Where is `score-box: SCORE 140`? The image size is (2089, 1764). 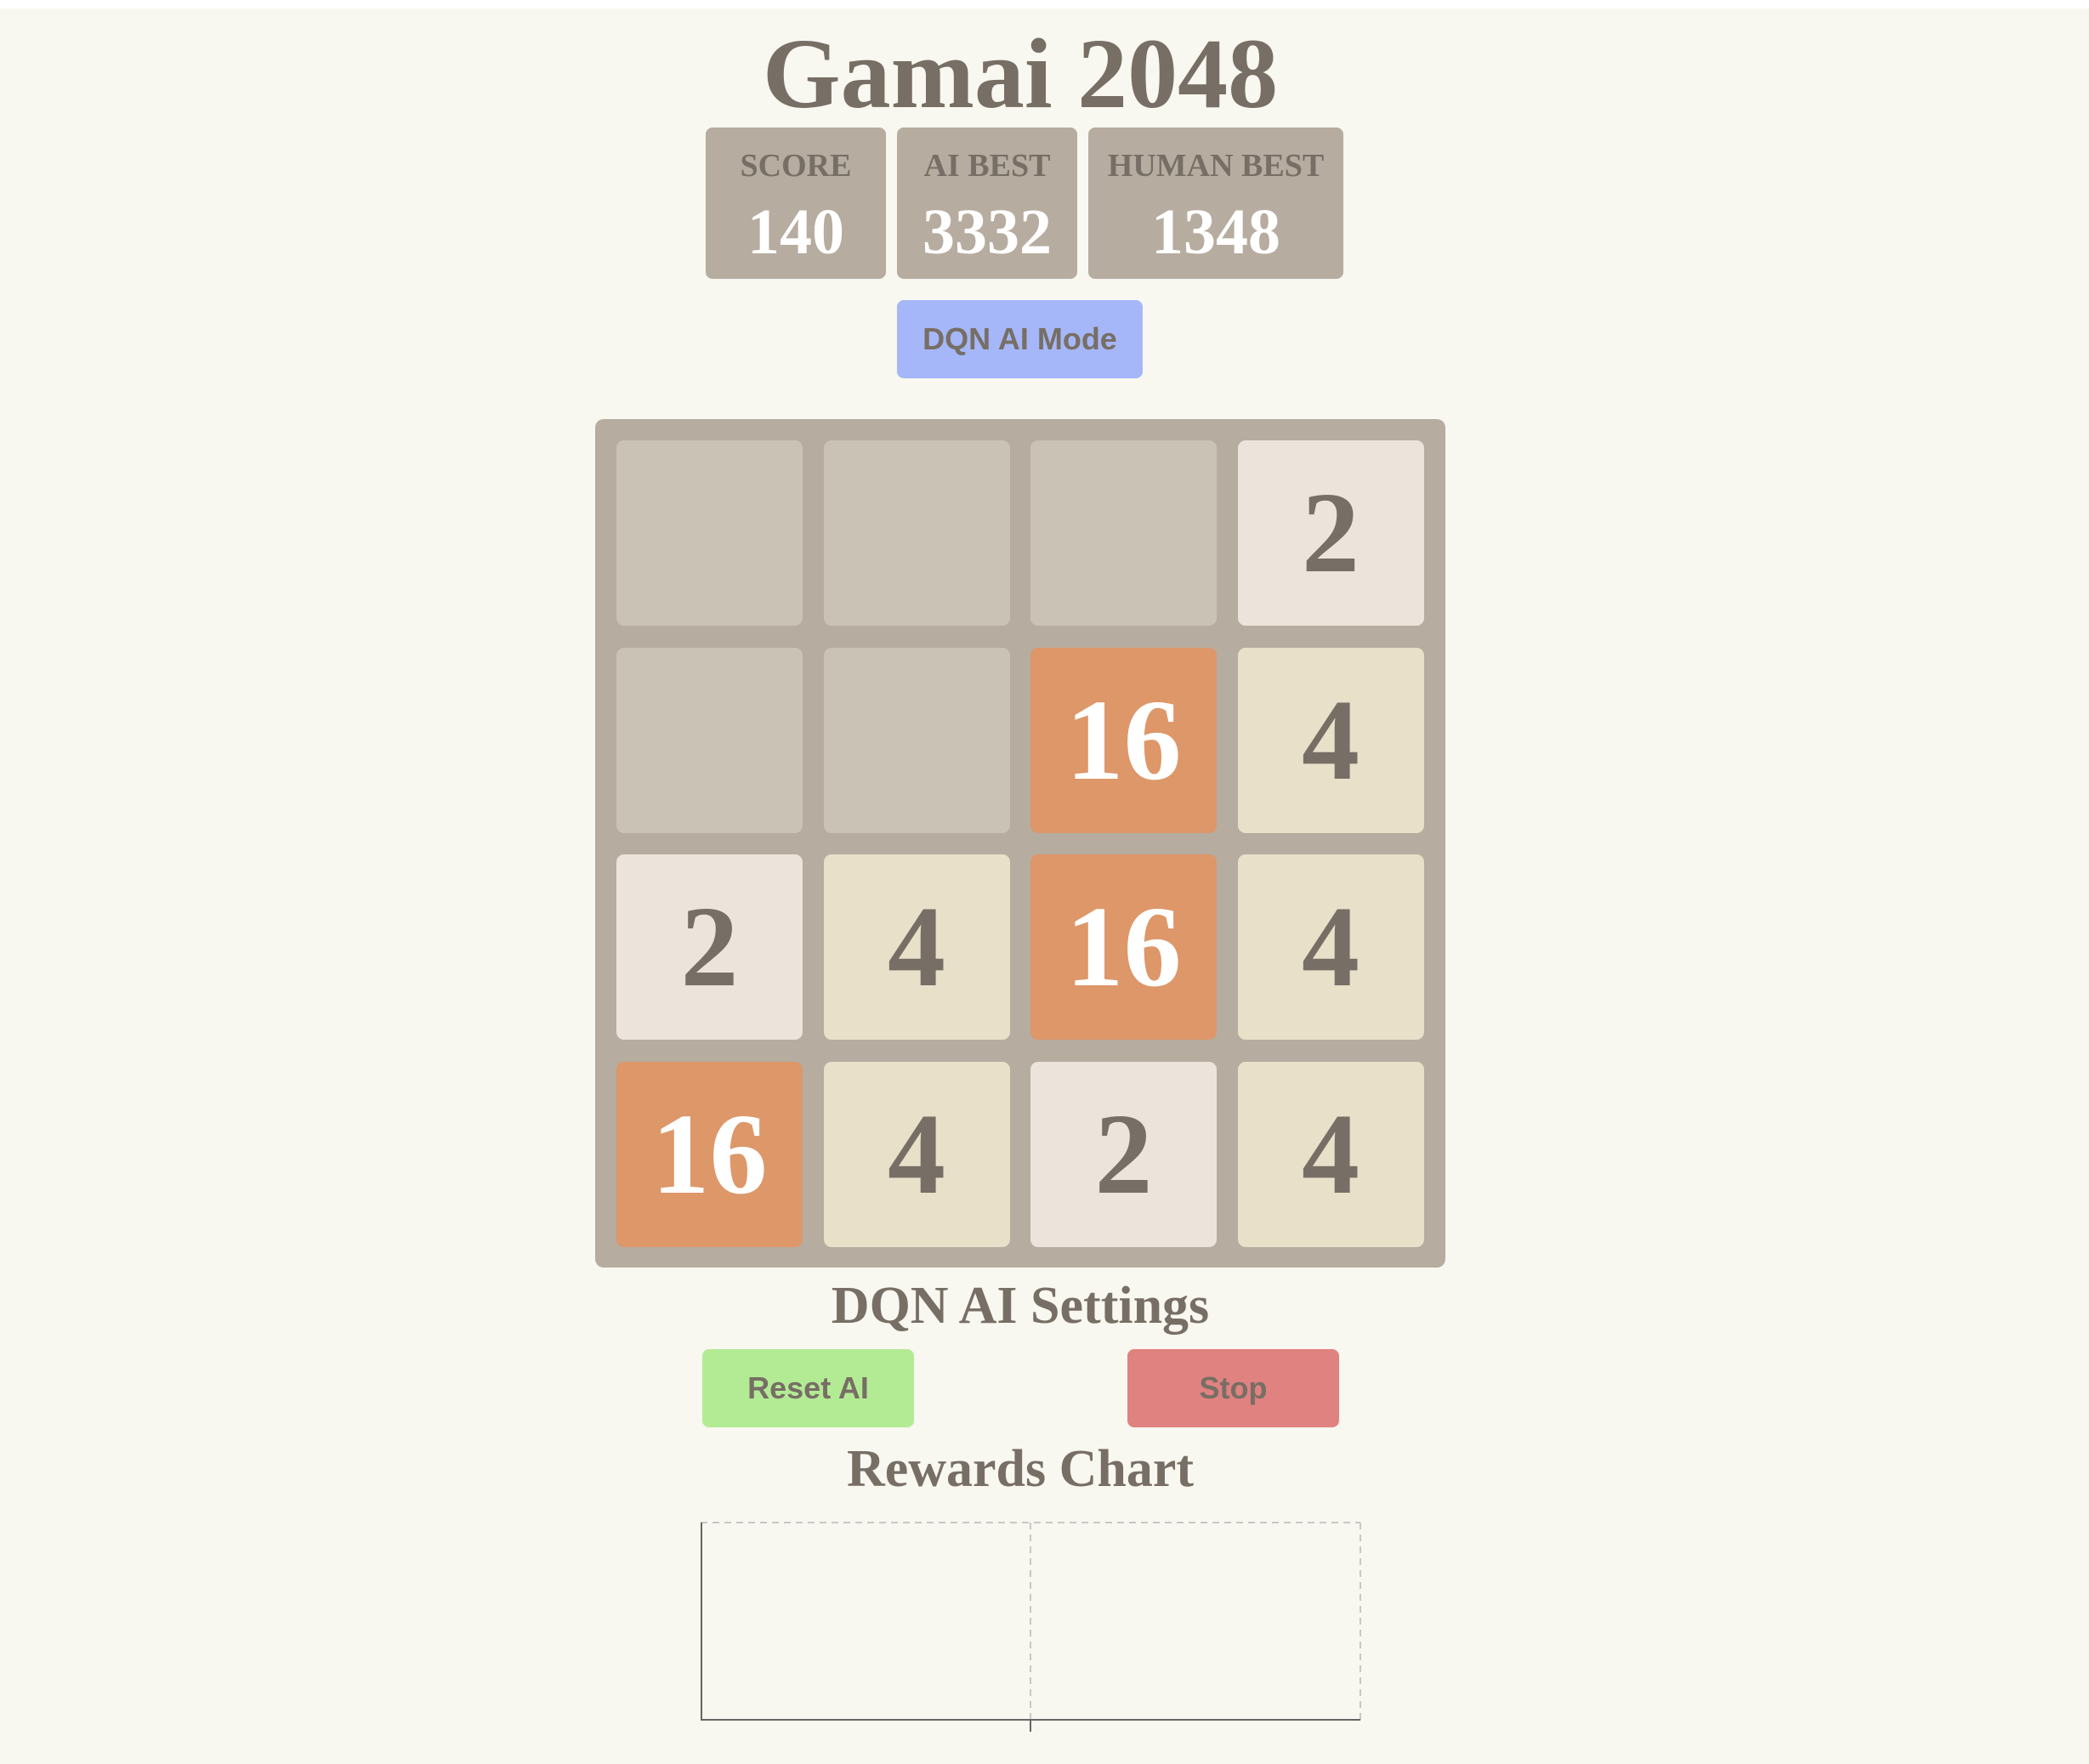
score-box: SCORE 140 is located at coordinates (796, 204).